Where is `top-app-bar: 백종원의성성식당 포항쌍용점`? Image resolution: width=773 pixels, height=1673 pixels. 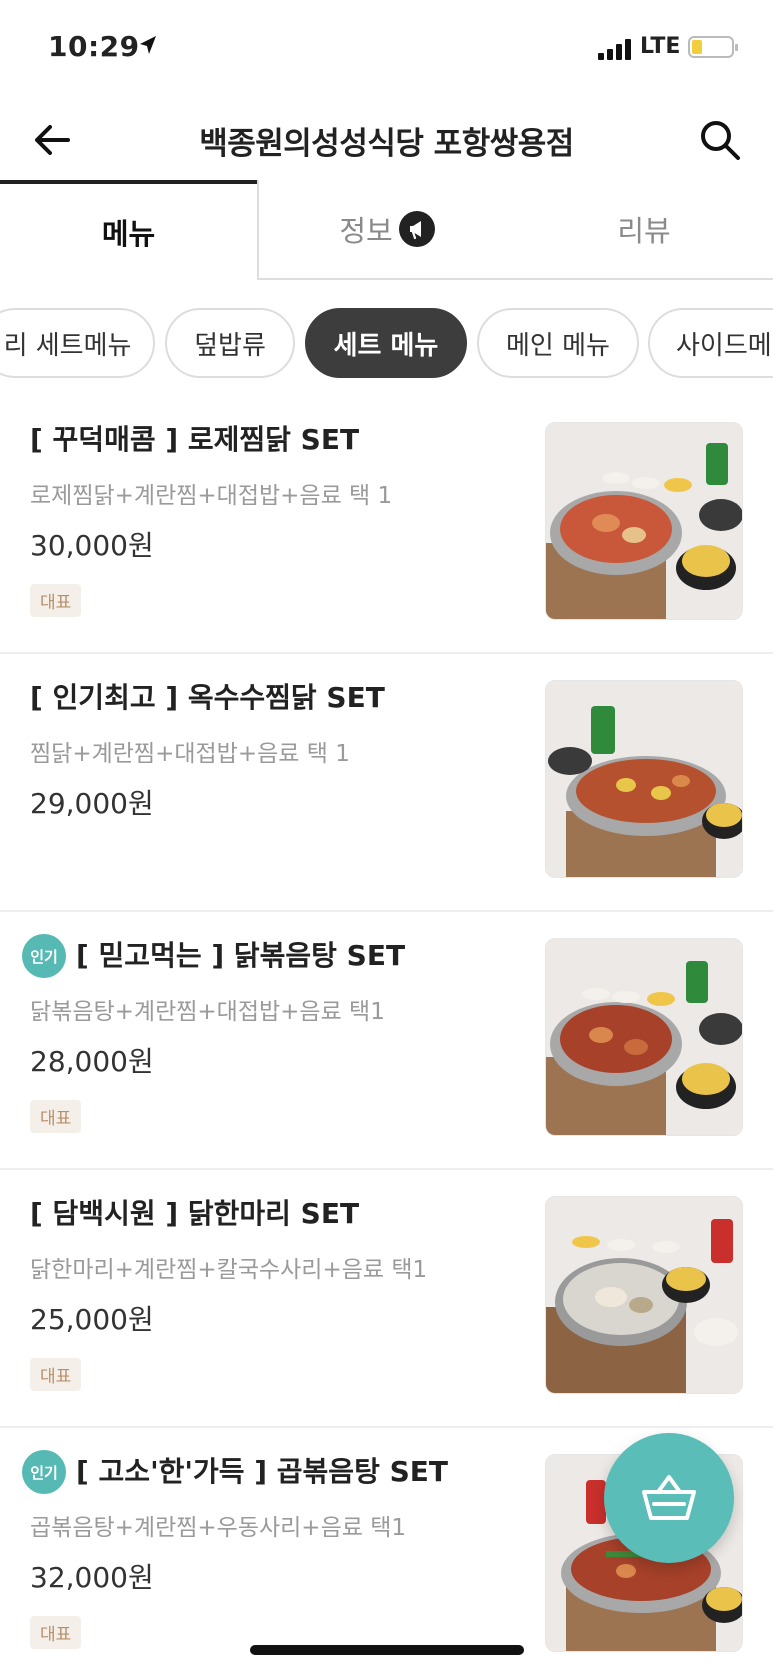 top-app-bar: 백종원의성성식당 포항쌍용점 is located at coordinates (386, 140).